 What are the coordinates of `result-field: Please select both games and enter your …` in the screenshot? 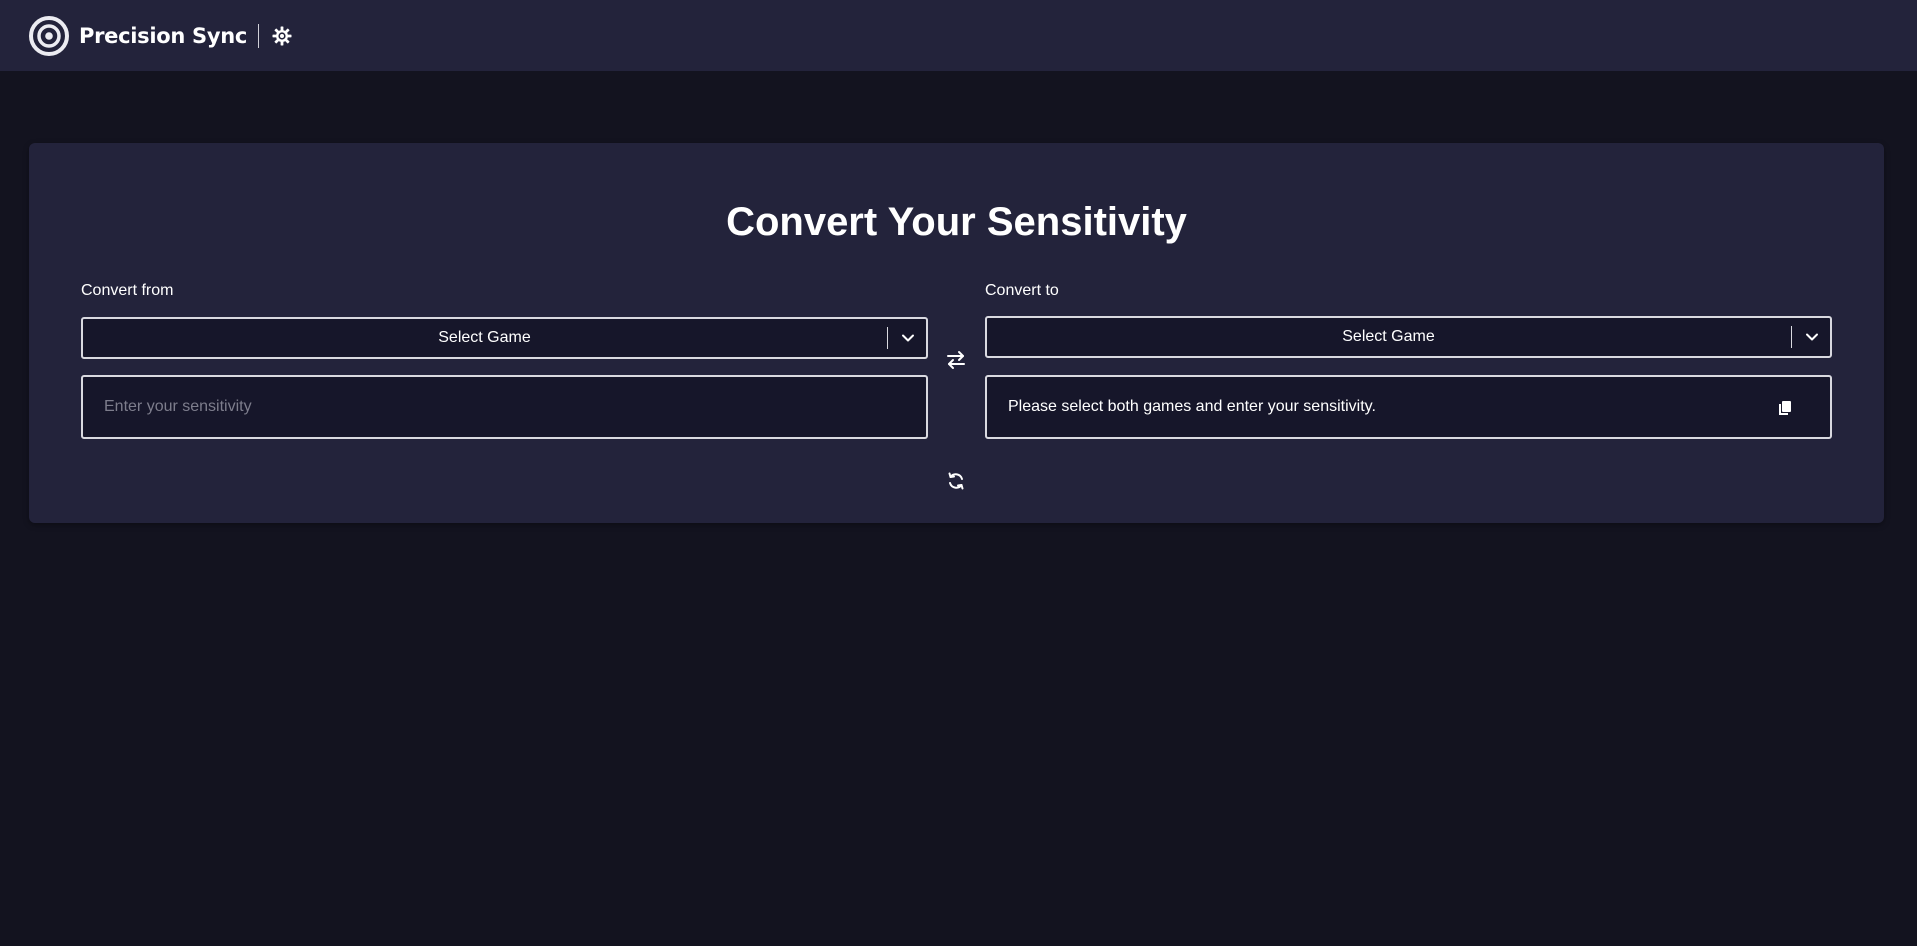 It's located at (1408, 407).